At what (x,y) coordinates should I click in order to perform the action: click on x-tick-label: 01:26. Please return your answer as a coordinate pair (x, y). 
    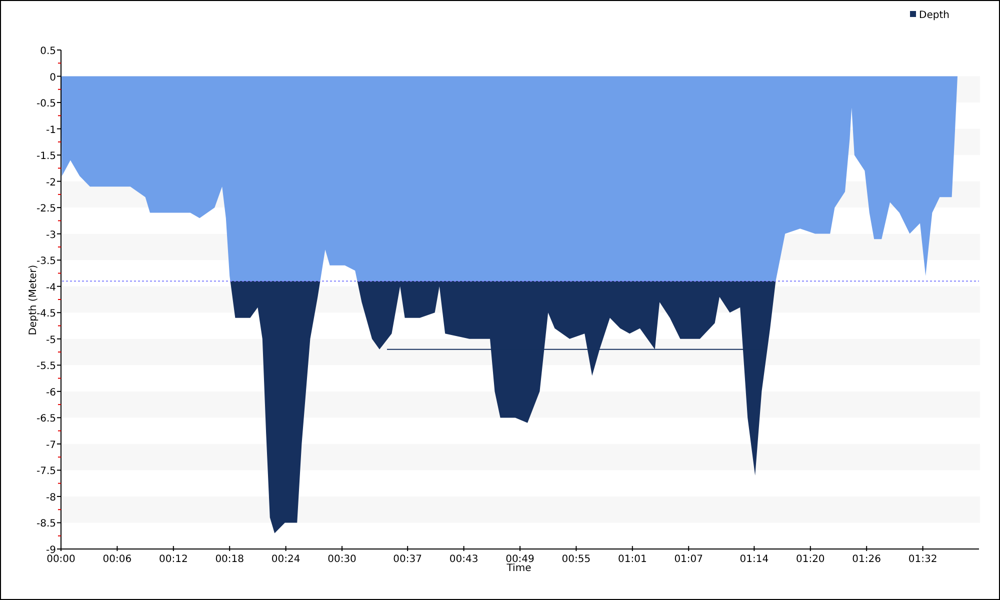
    Looking at the image, I should click on (866, 559).